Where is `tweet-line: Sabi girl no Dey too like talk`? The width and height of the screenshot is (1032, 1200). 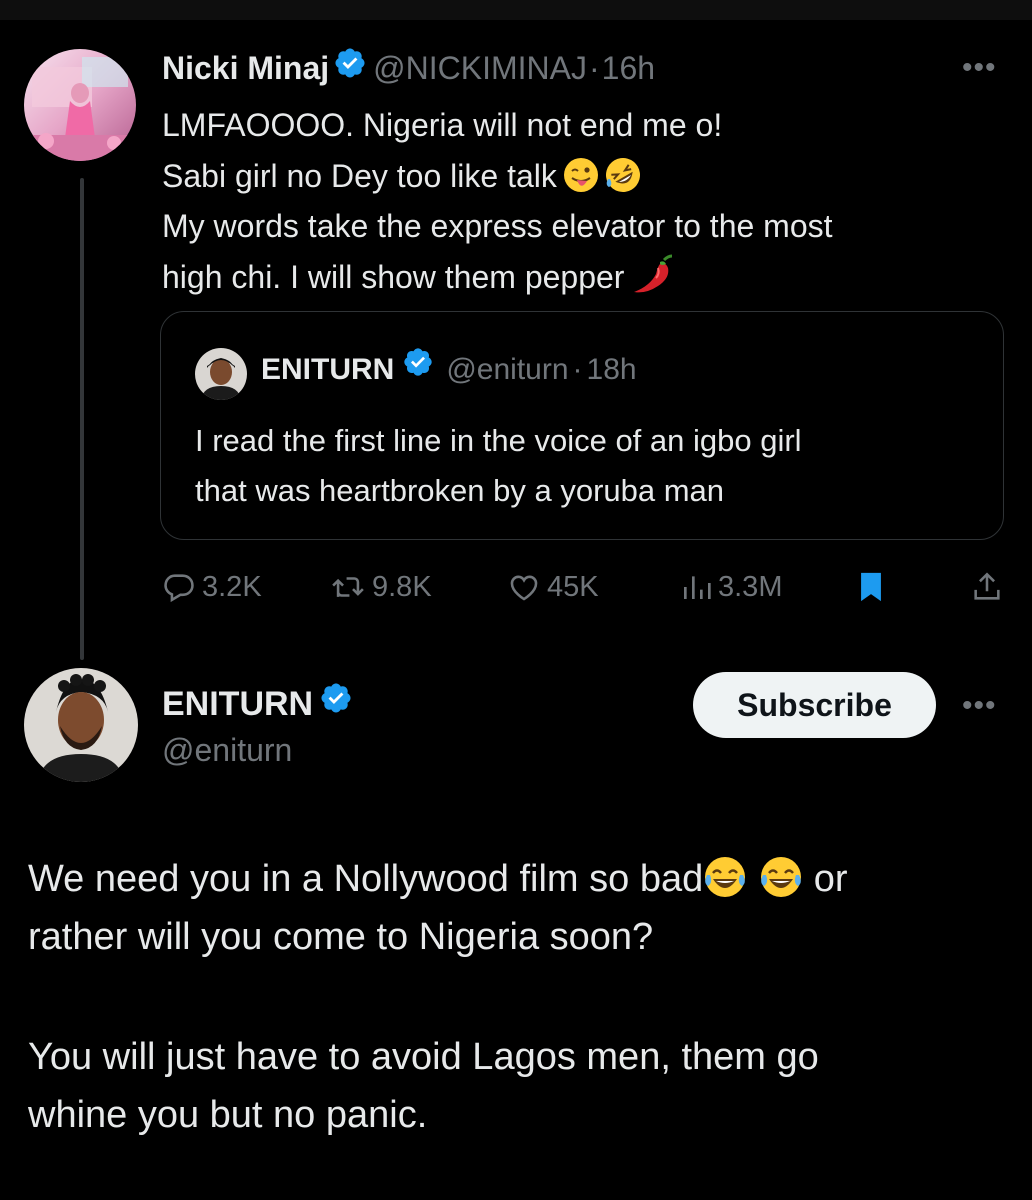
tweet-line: Sabi girl no Dey too like talk is located at coordinates (587, 176).